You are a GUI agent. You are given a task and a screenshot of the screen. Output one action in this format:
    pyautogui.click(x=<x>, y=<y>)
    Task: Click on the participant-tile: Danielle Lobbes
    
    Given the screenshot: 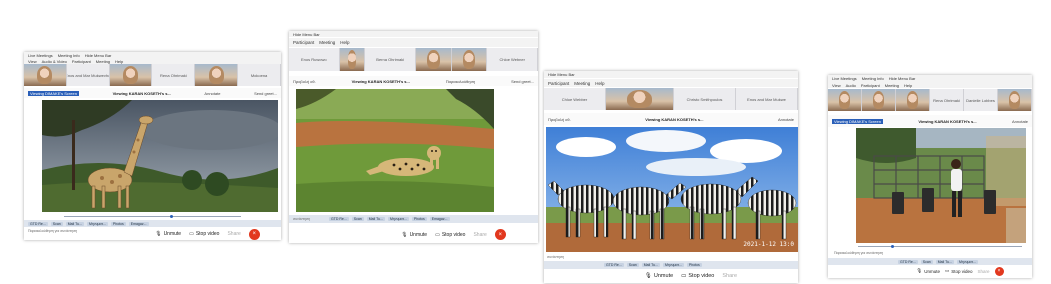 What is the action you would take?
    pyautogui.click(x=981, y=100)
    